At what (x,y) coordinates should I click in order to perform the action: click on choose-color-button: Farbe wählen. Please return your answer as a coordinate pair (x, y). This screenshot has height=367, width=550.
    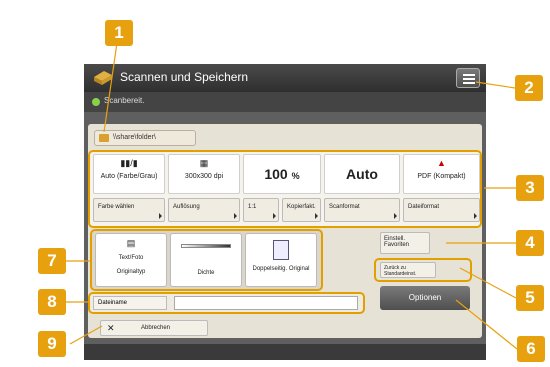
    Looking at the image, I should click on (129, 210).